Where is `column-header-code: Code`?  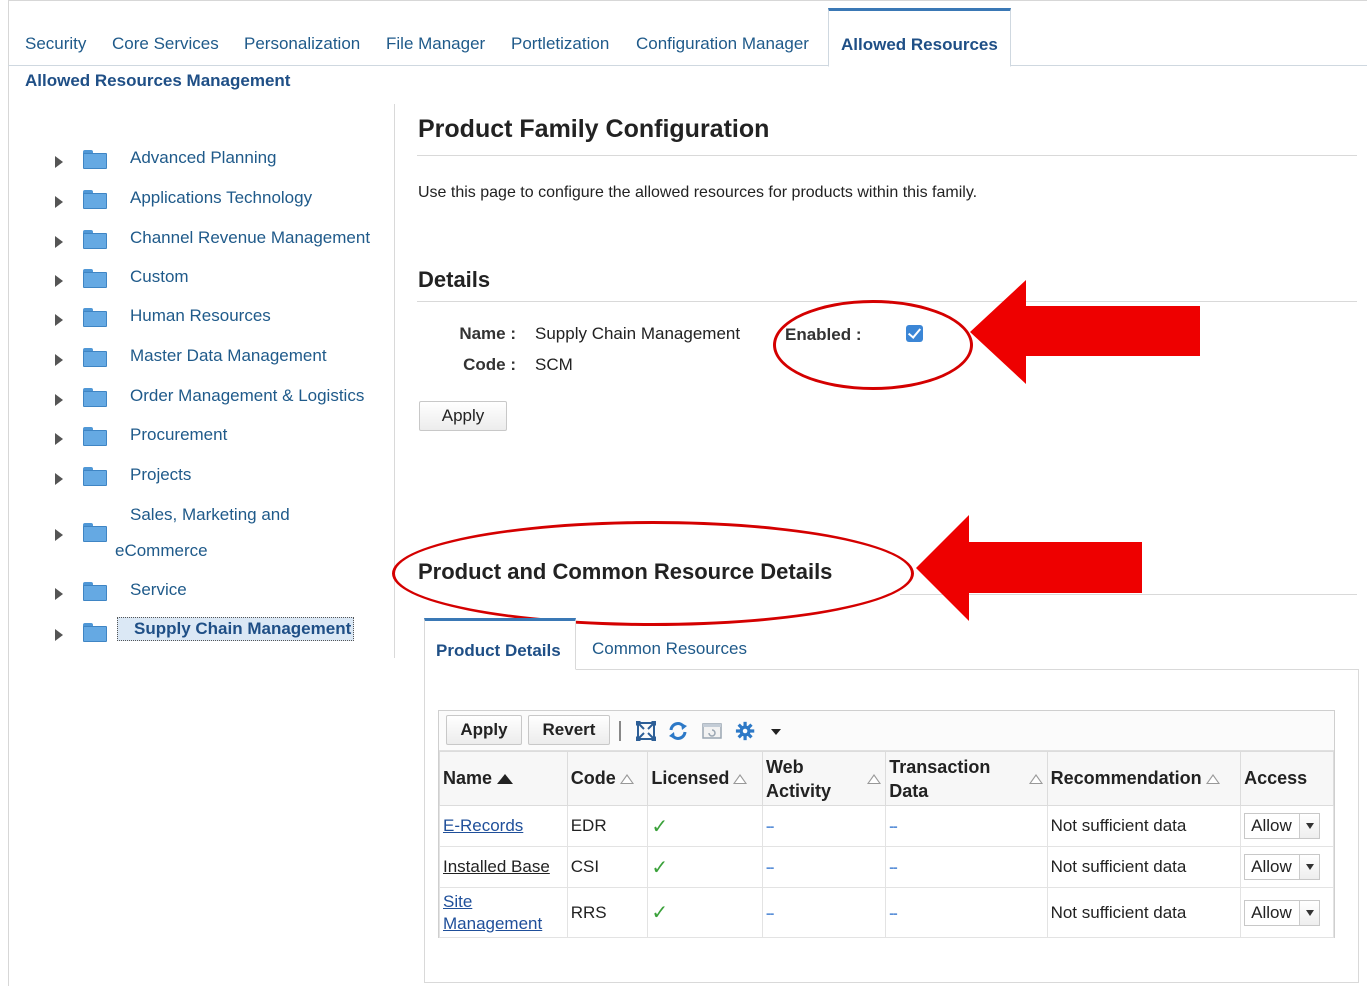
column-header-code: Code is located at coordinates (607, 778).